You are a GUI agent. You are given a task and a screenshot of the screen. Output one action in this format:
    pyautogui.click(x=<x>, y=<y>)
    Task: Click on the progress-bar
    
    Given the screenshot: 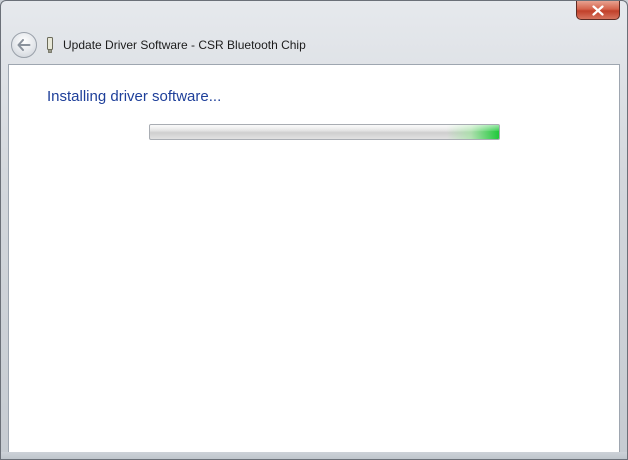 What is the action you would take?
    pyautogui.click(x=324, y=132)
    